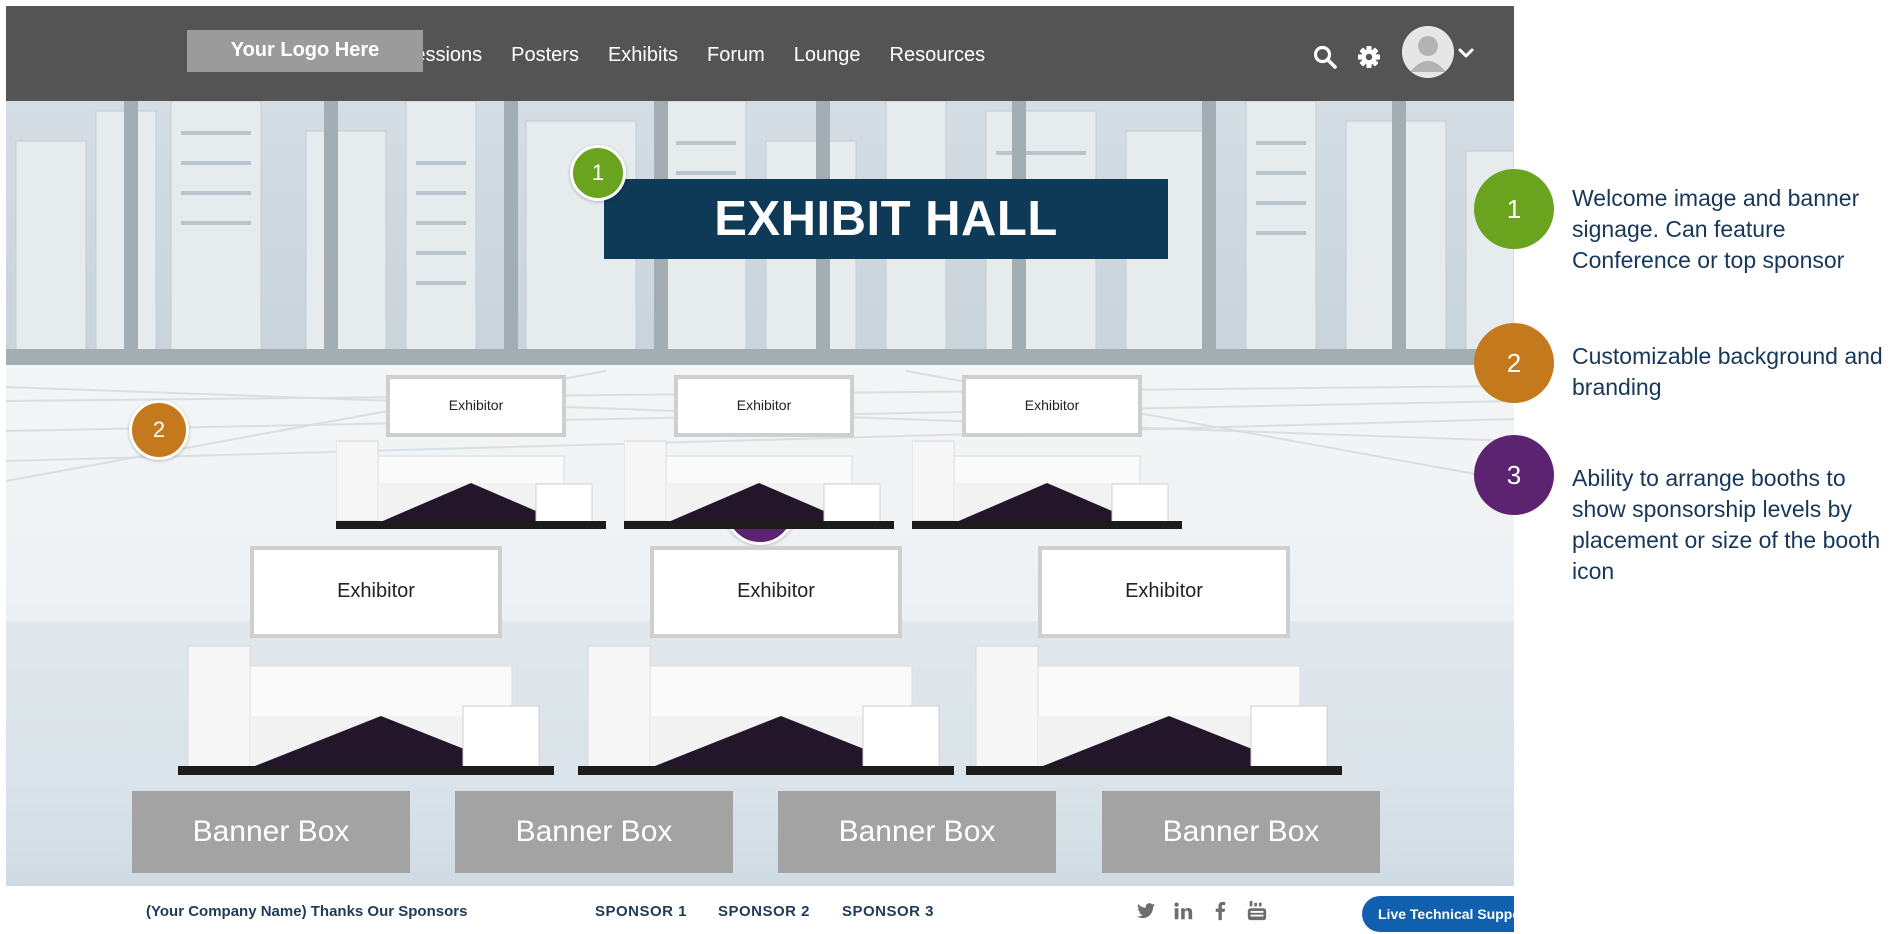 The image size is (1901, 934). I want to click on banner-box-1: Banner Box, so click(271, 832).